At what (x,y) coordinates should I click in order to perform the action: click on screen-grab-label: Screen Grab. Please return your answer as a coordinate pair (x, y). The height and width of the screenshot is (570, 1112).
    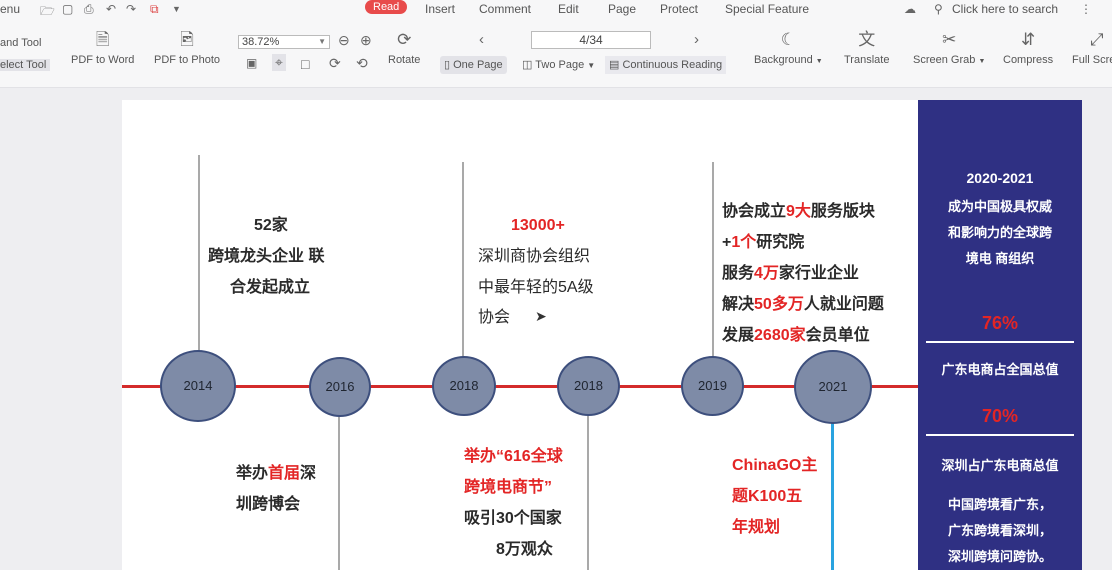
    Looking at the image, I should click on (944, 60).